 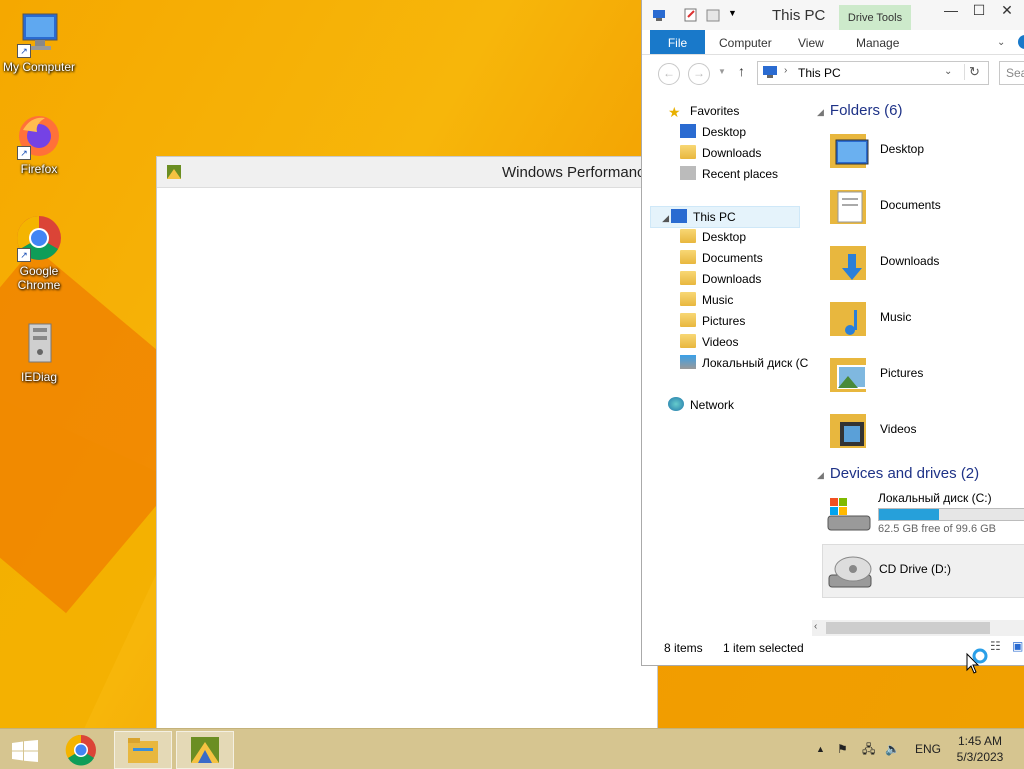 I want to click on taskbar-chrome, so click(x=82, y=749).